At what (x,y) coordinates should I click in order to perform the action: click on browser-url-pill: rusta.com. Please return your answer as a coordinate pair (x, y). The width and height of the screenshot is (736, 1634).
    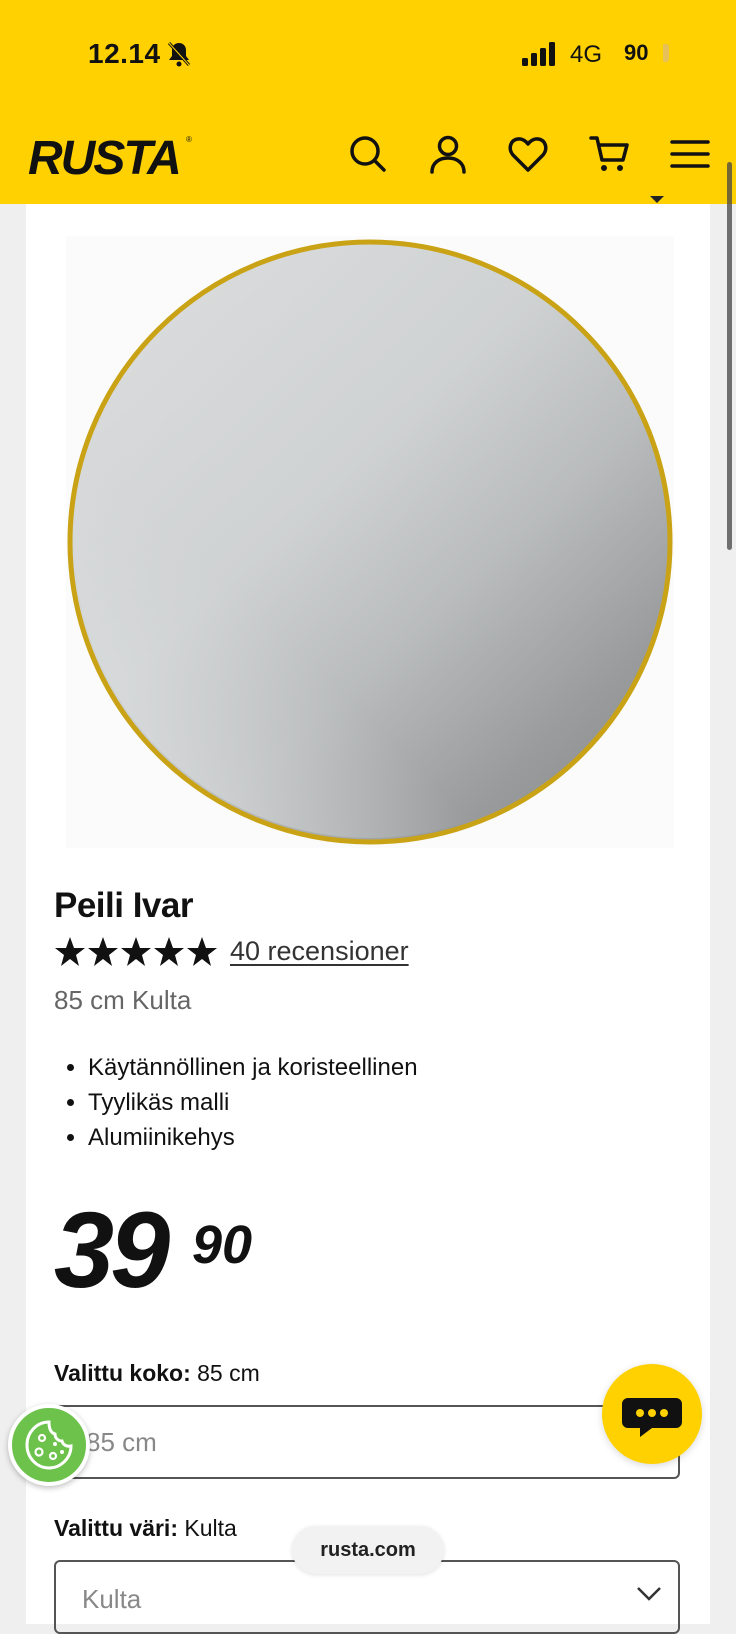
    Looking at the image, I should click on (368, 1550).